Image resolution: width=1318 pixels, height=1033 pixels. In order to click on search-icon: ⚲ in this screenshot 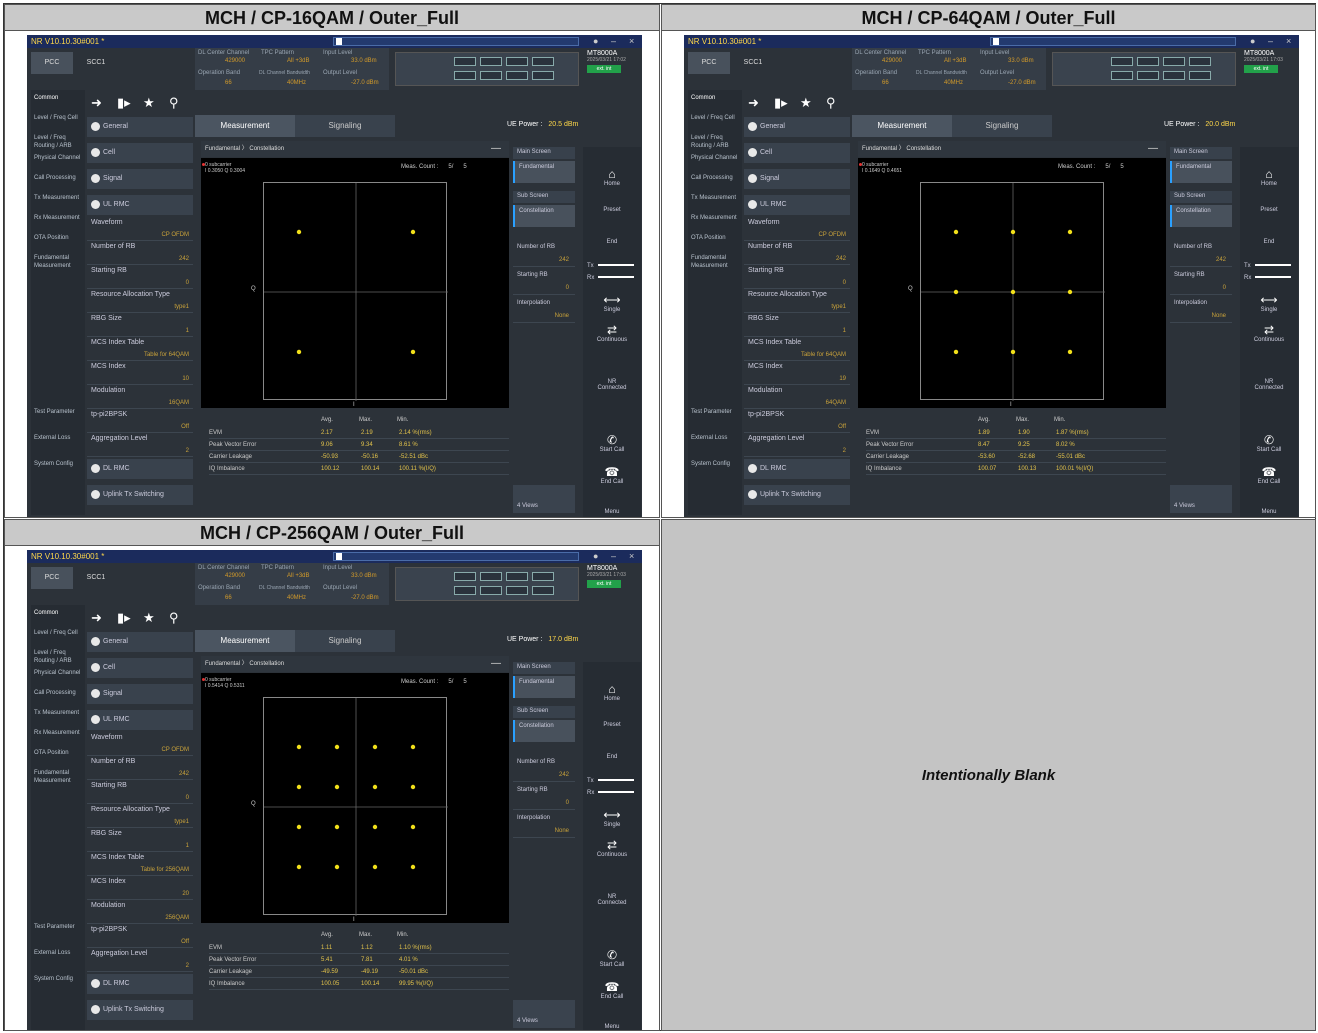, I will do `click(174, 103)`.